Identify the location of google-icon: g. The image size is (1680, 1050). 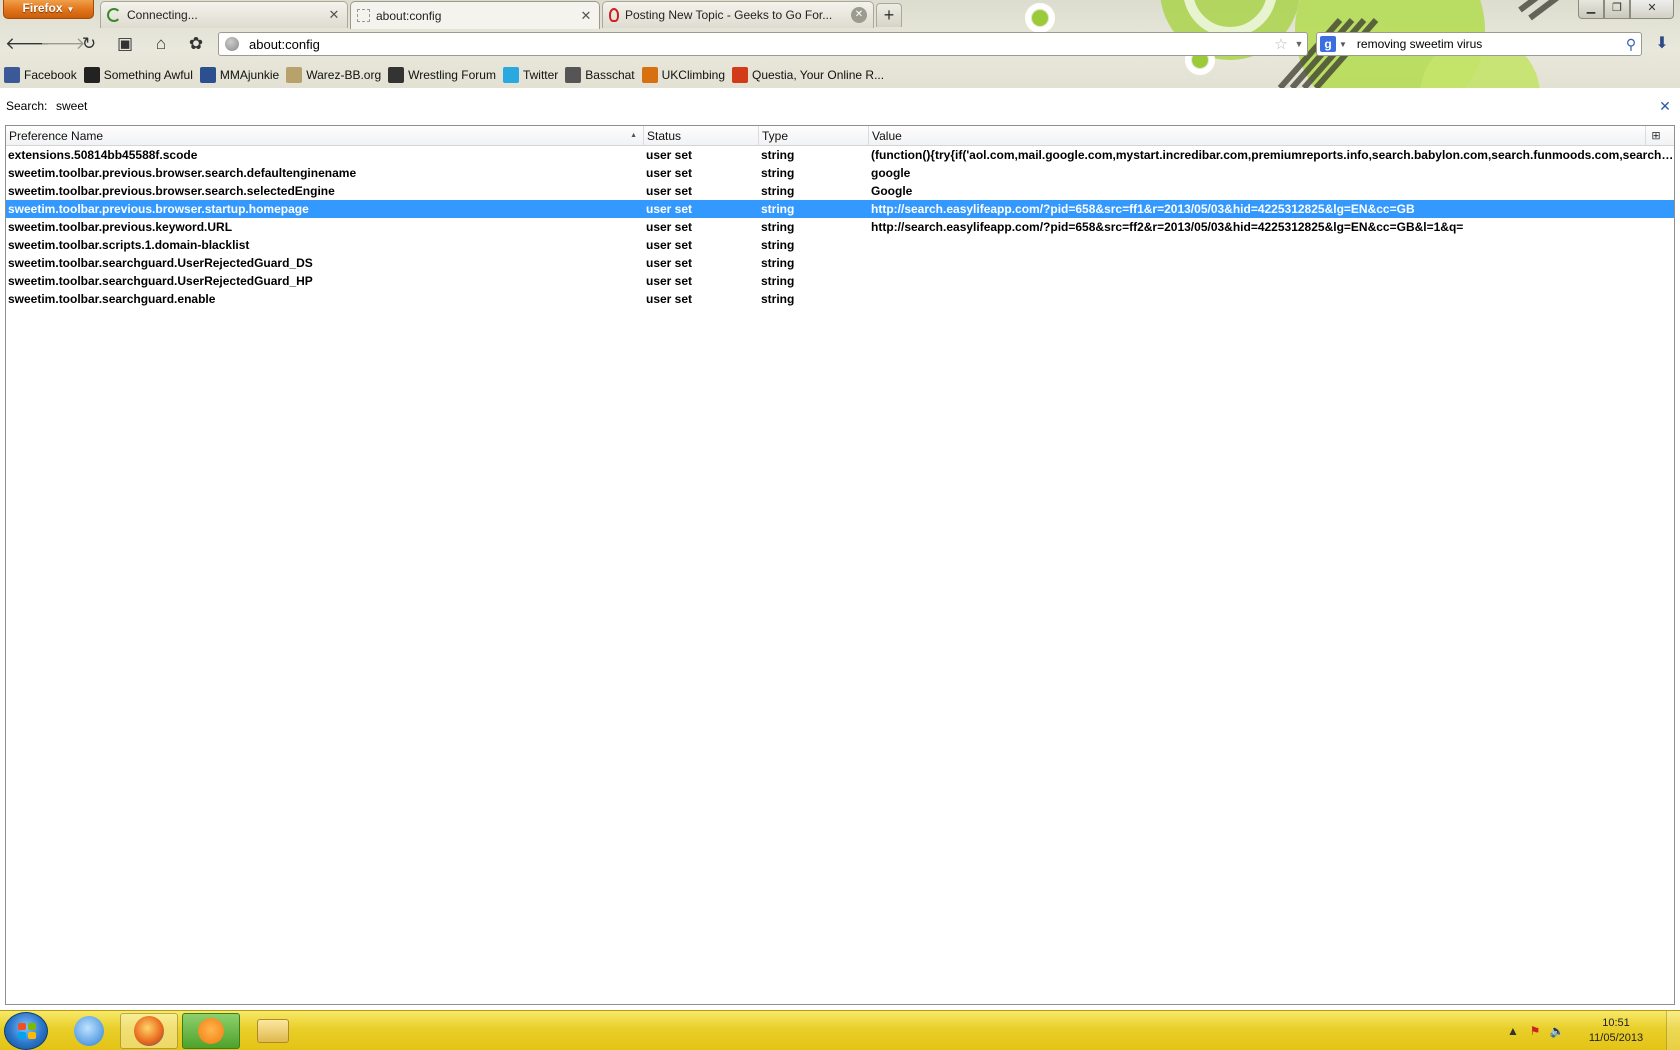
(1328, 44).